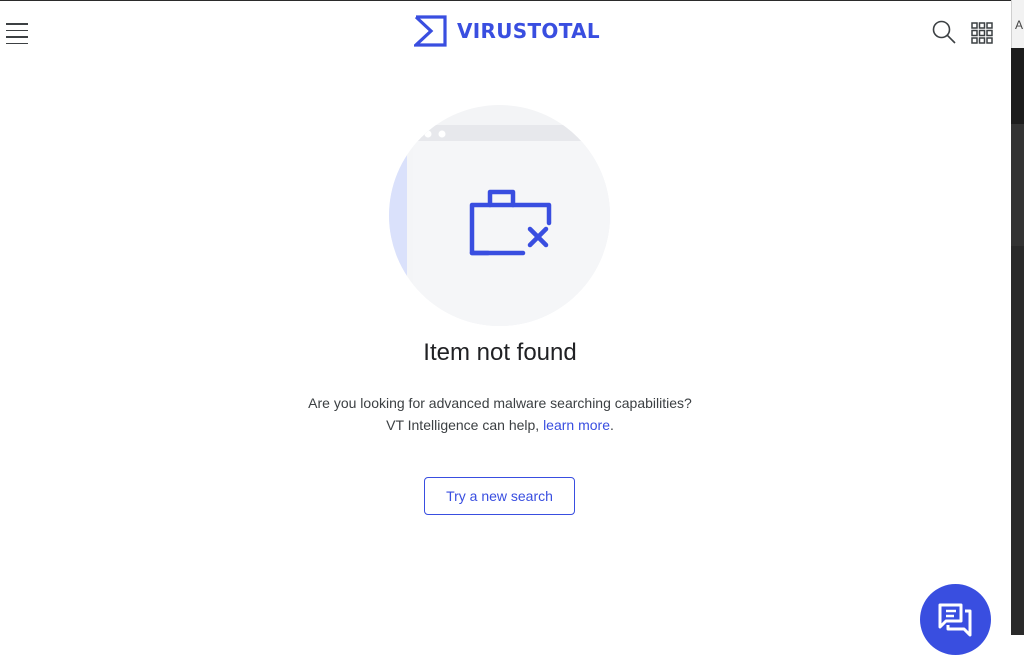 Image resolution: width=1024 pixels, height=655 pixels. Describe the element at coordinates (611, 425) in the screenshot. I see `description-line-2-suffix: .` at that location.